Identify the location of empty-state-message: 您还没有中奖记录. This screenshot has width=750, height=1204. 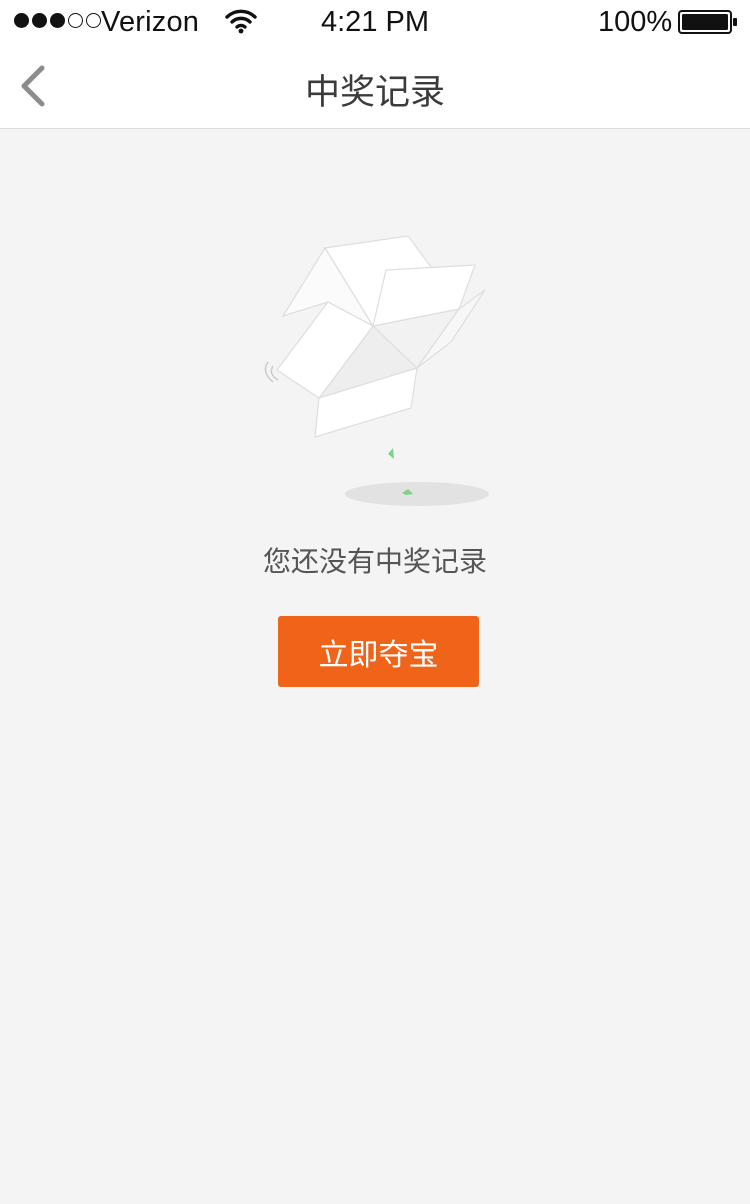
(374, 561).